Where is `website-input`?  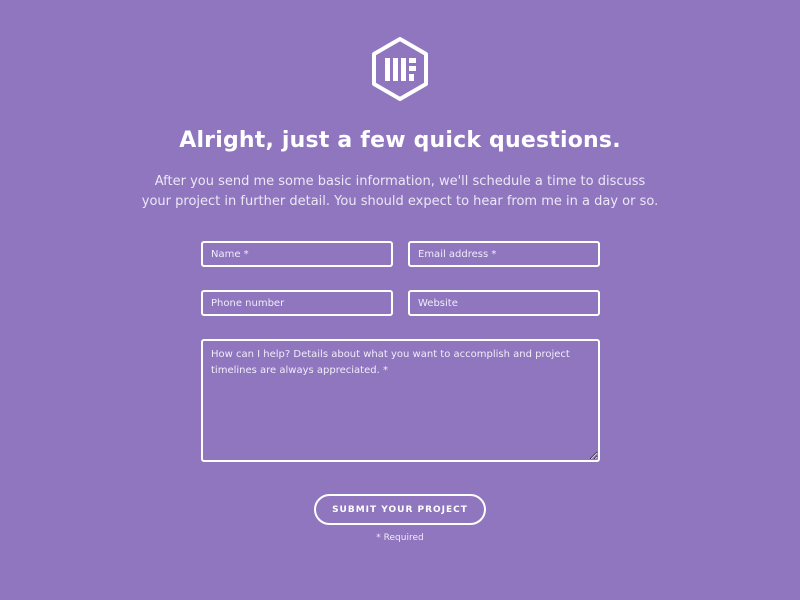
website-input is located at coordinates (504, 303).